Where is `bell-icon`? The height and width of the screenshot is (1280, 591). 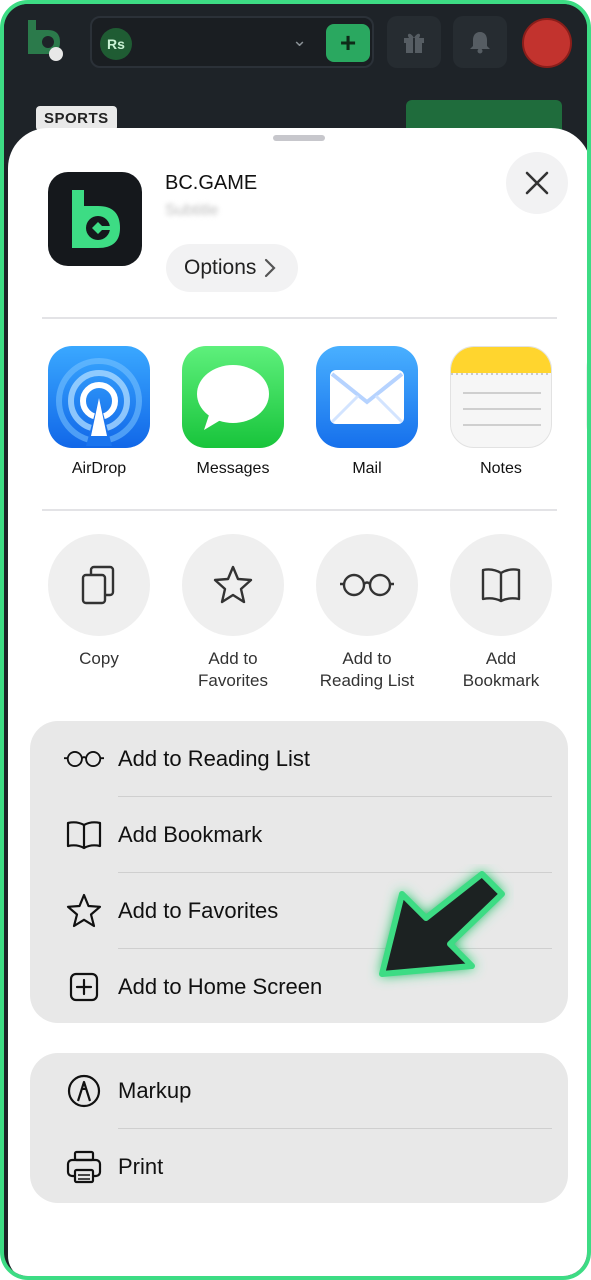 bell-icon is located at coordinates (480, 43).